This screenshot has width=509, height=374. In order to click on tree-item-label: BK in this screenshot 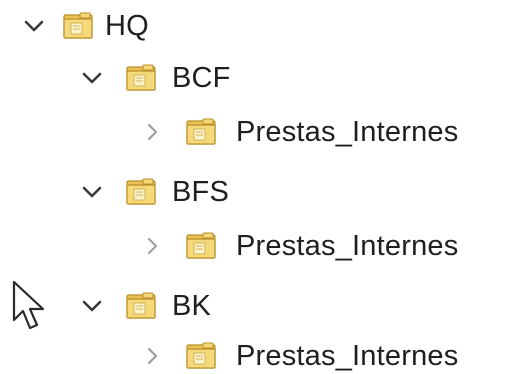, I will do `click(192, 306)`.